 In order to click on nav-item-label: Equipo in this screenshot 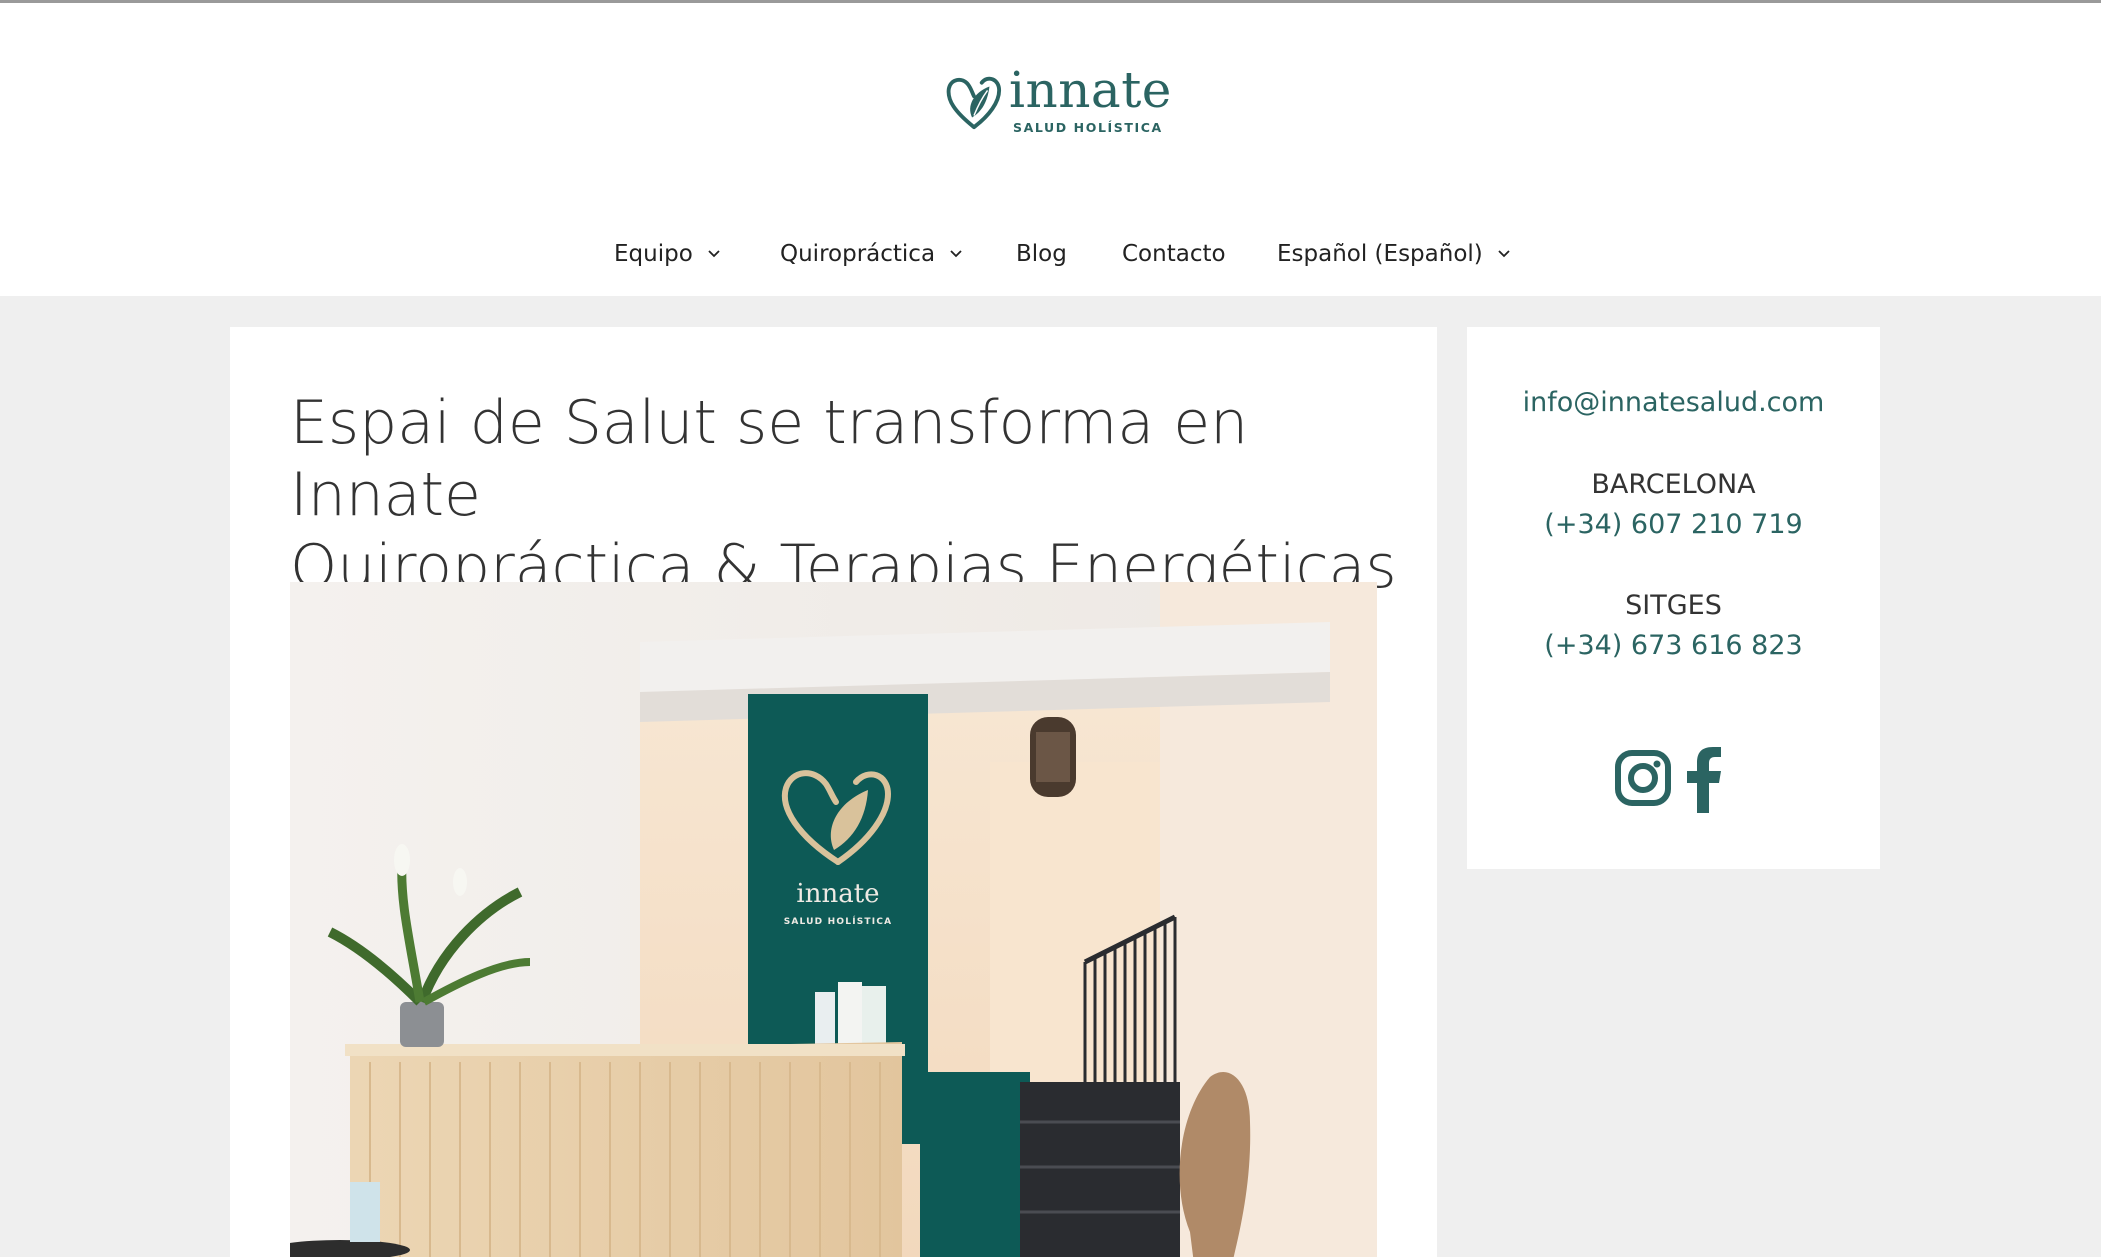, I will do `click(653, 254)`.